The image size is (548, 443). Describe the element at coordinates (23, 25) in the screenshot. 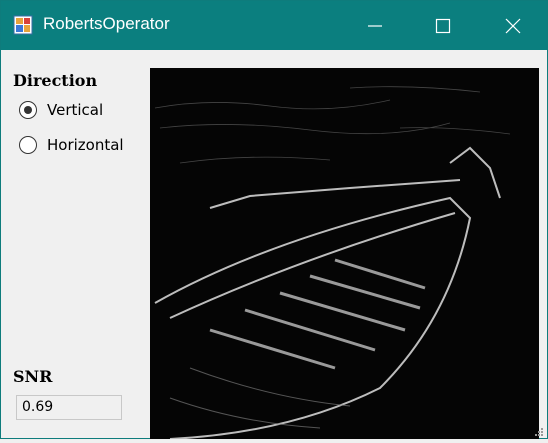

I see `app-icon` at that location.